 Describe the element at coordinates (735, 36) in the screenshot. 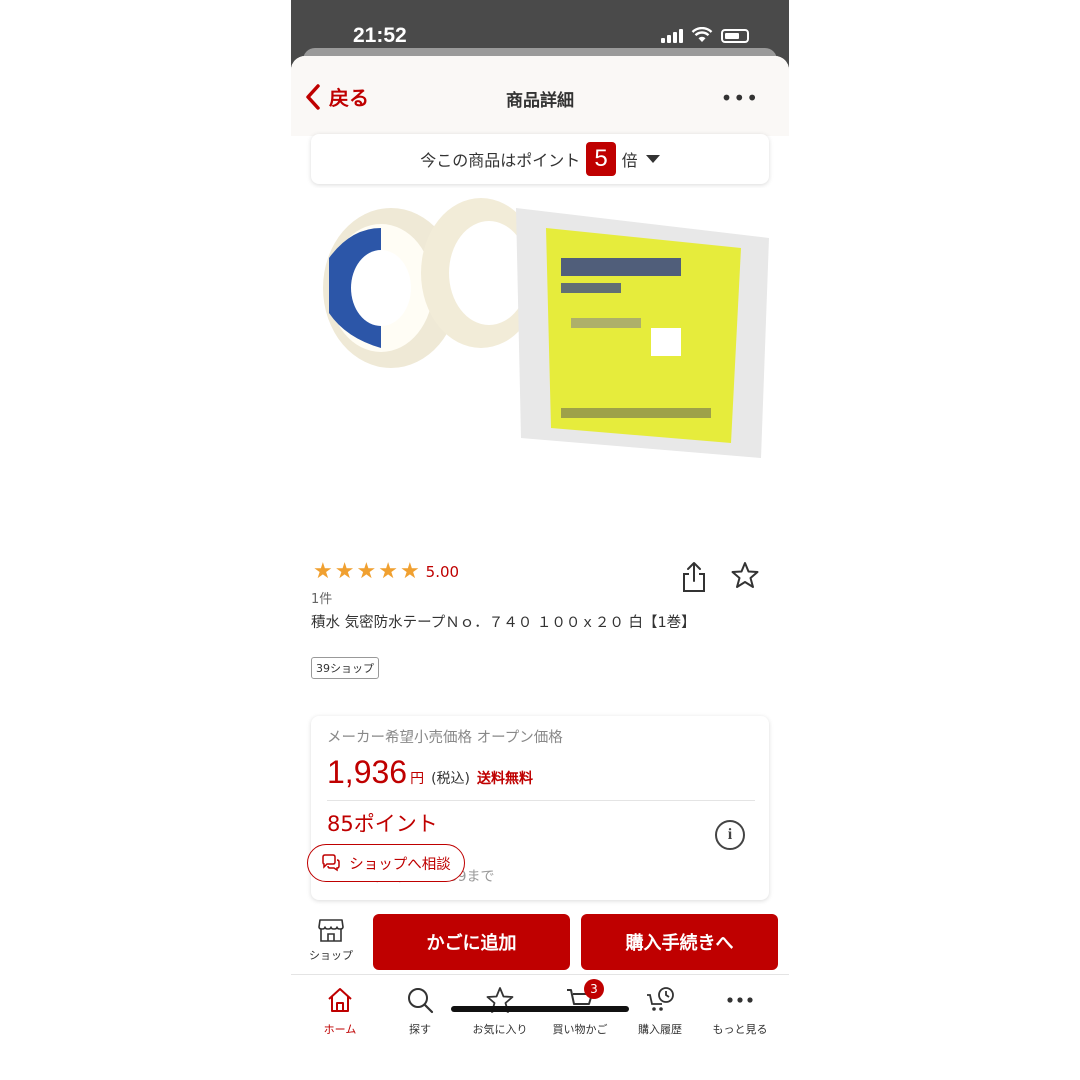

I see `battery-icon` at that location.